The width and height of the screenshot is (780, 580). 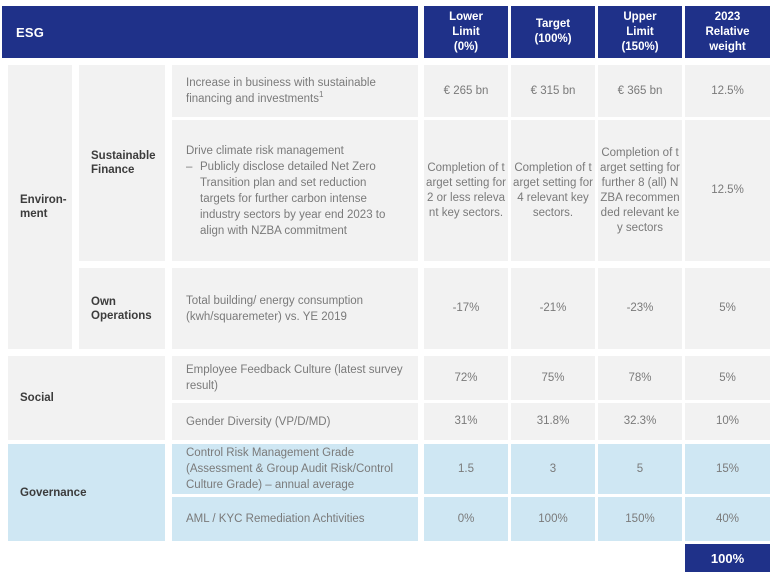 I want to click on header-target-line1: Target, so click(x=553, y=24).